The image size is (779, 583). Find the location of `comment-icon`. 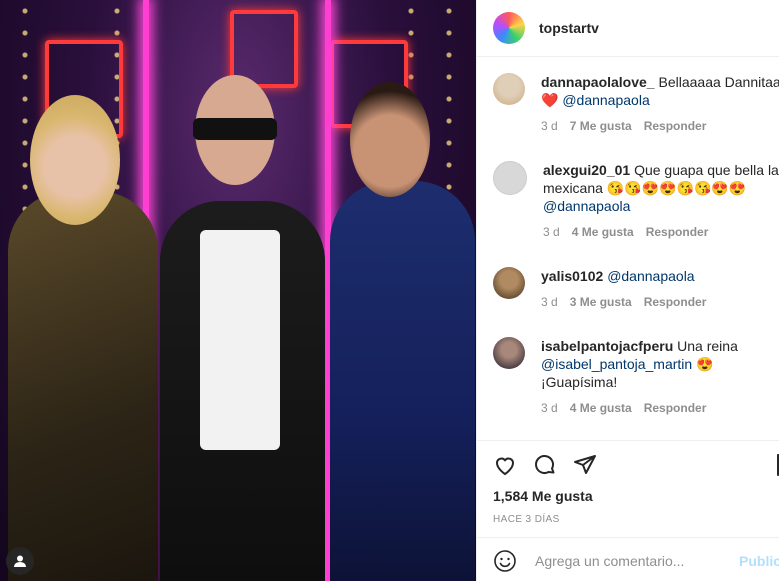

comment-icon is located at coordinates (545, 465).